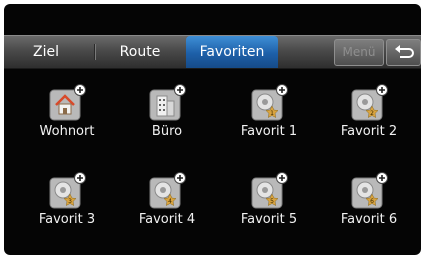  Describe the element at coordinates (369, 131) in the screenshot. I see `favorite-label: Favorit 2` at that location.